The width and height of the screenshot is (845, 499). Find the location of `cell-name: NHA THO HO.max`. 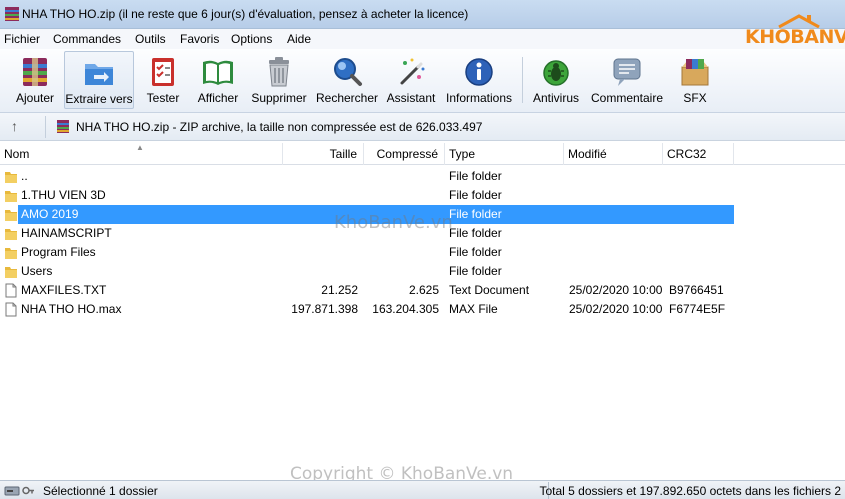

cell-name: NHA THO HO.max is located at coordinates (71, 309).